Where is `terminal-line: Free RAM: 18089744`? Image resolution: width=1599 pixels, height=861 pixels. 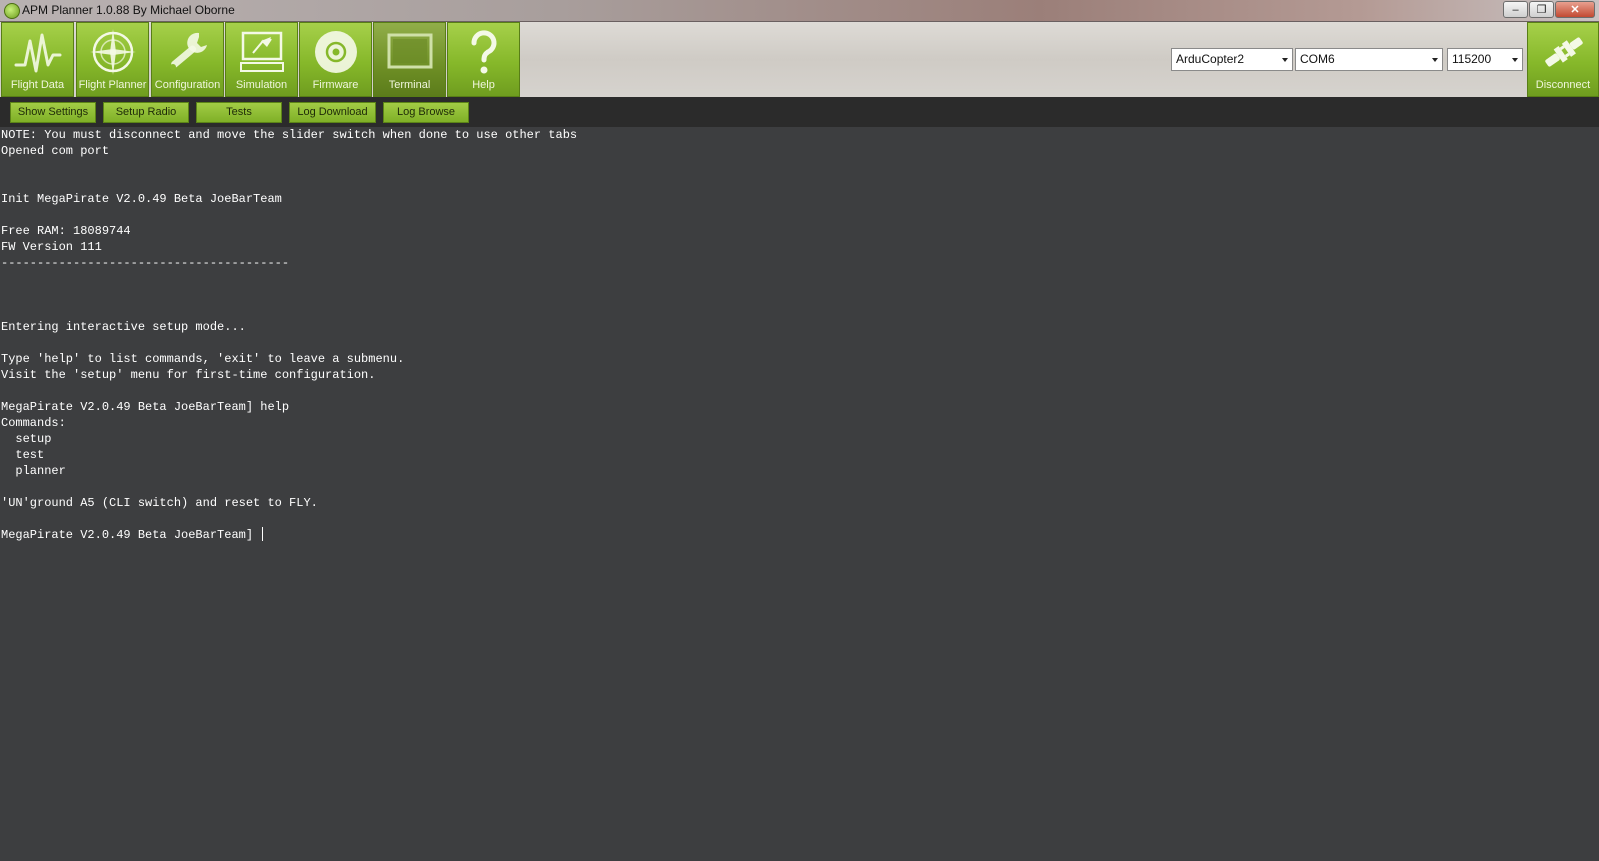
terminal-line: Free RAM: 18089744 is located at coordinates (66, 231).